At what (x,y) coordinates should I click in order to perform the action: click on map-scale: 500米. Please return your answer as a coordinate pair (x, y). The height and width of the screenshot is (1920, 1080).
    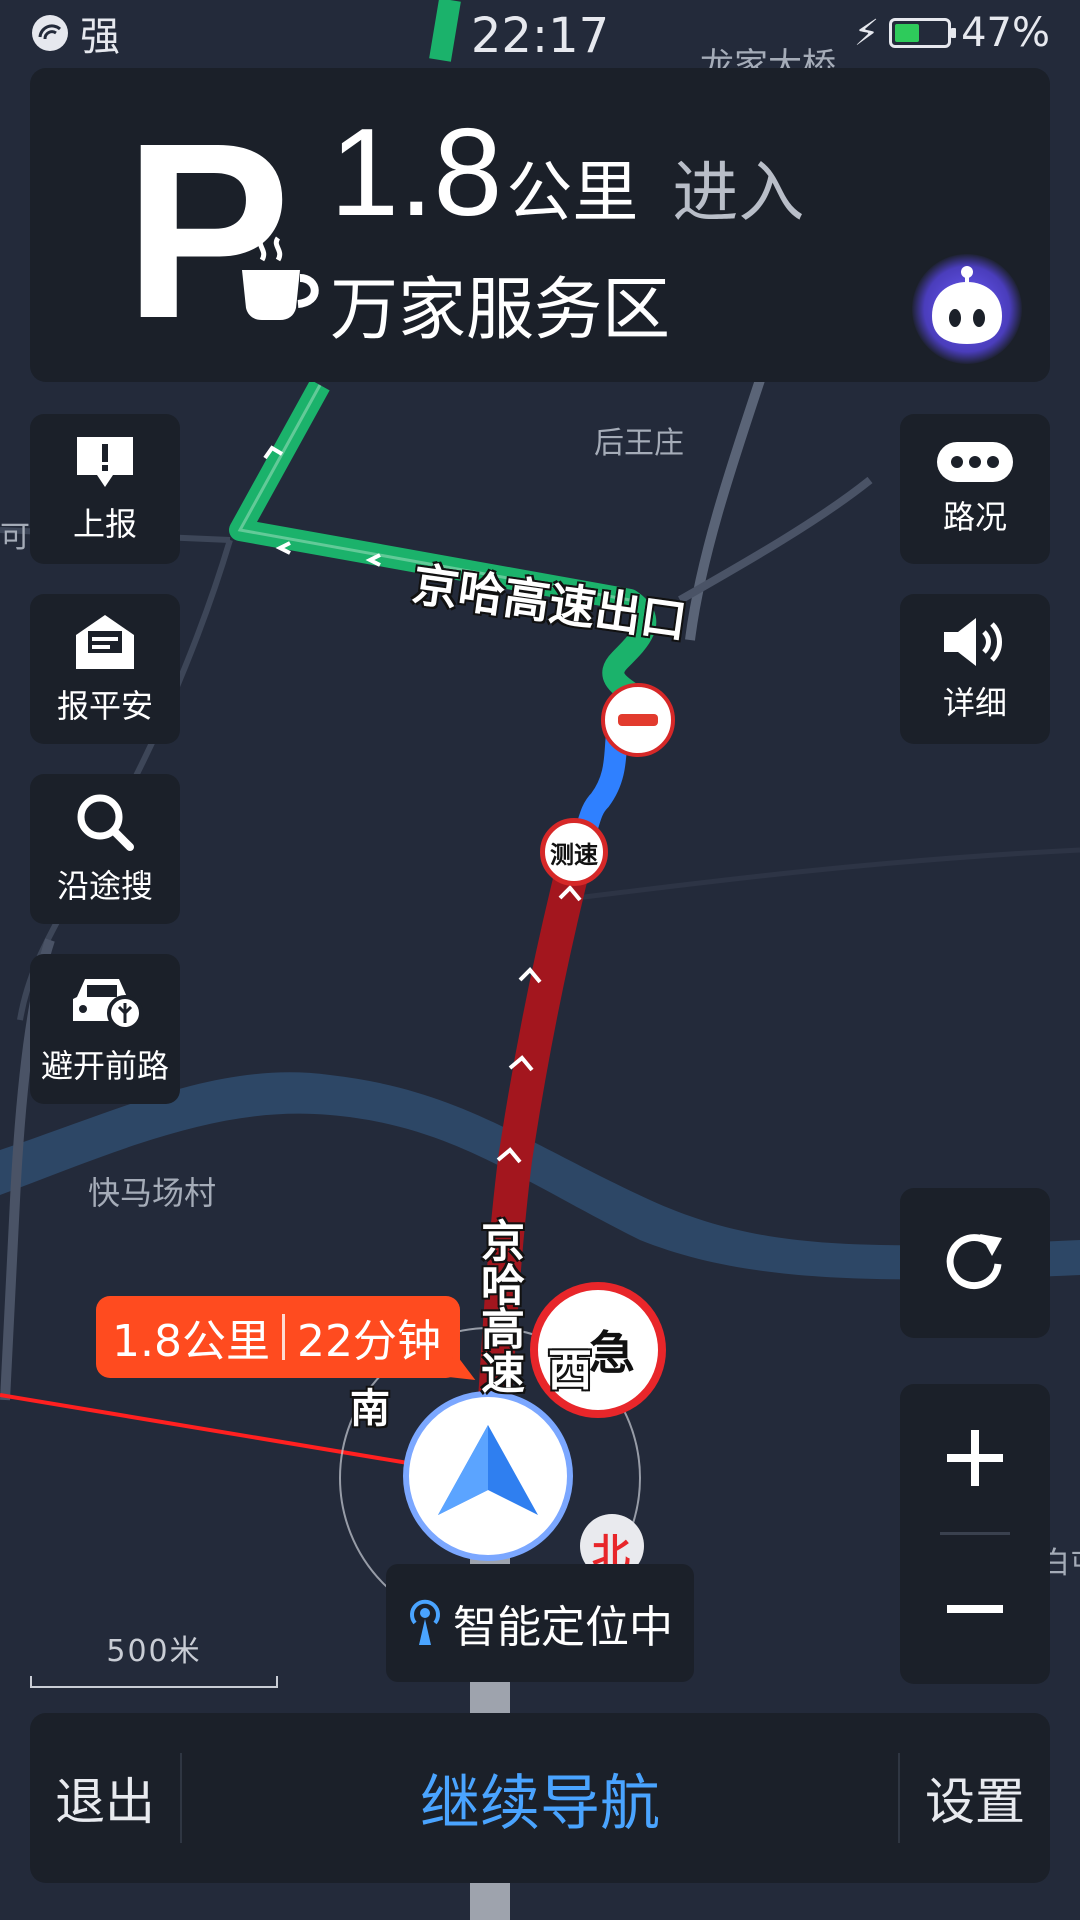
    Looking at the image, I should click on (154, 1657).